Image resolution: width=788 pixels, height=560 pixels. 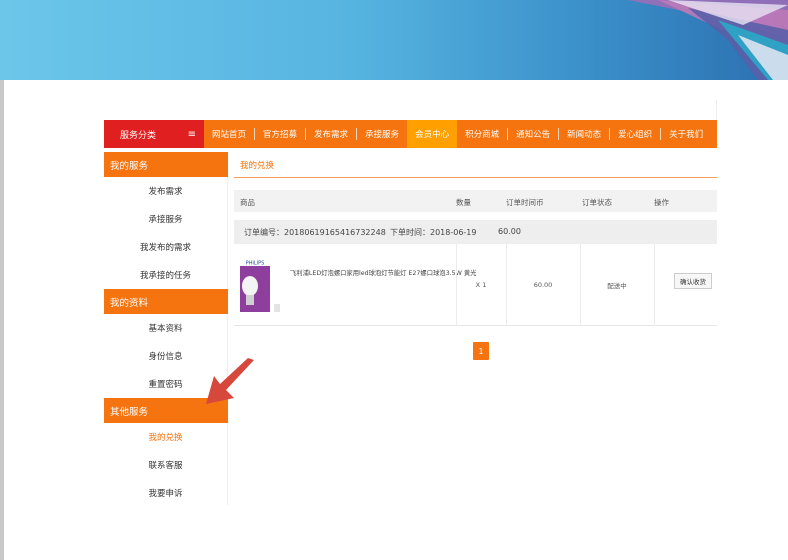 I want to click on sidebar-section-title: 我的服务, so click(x=166, y=164).